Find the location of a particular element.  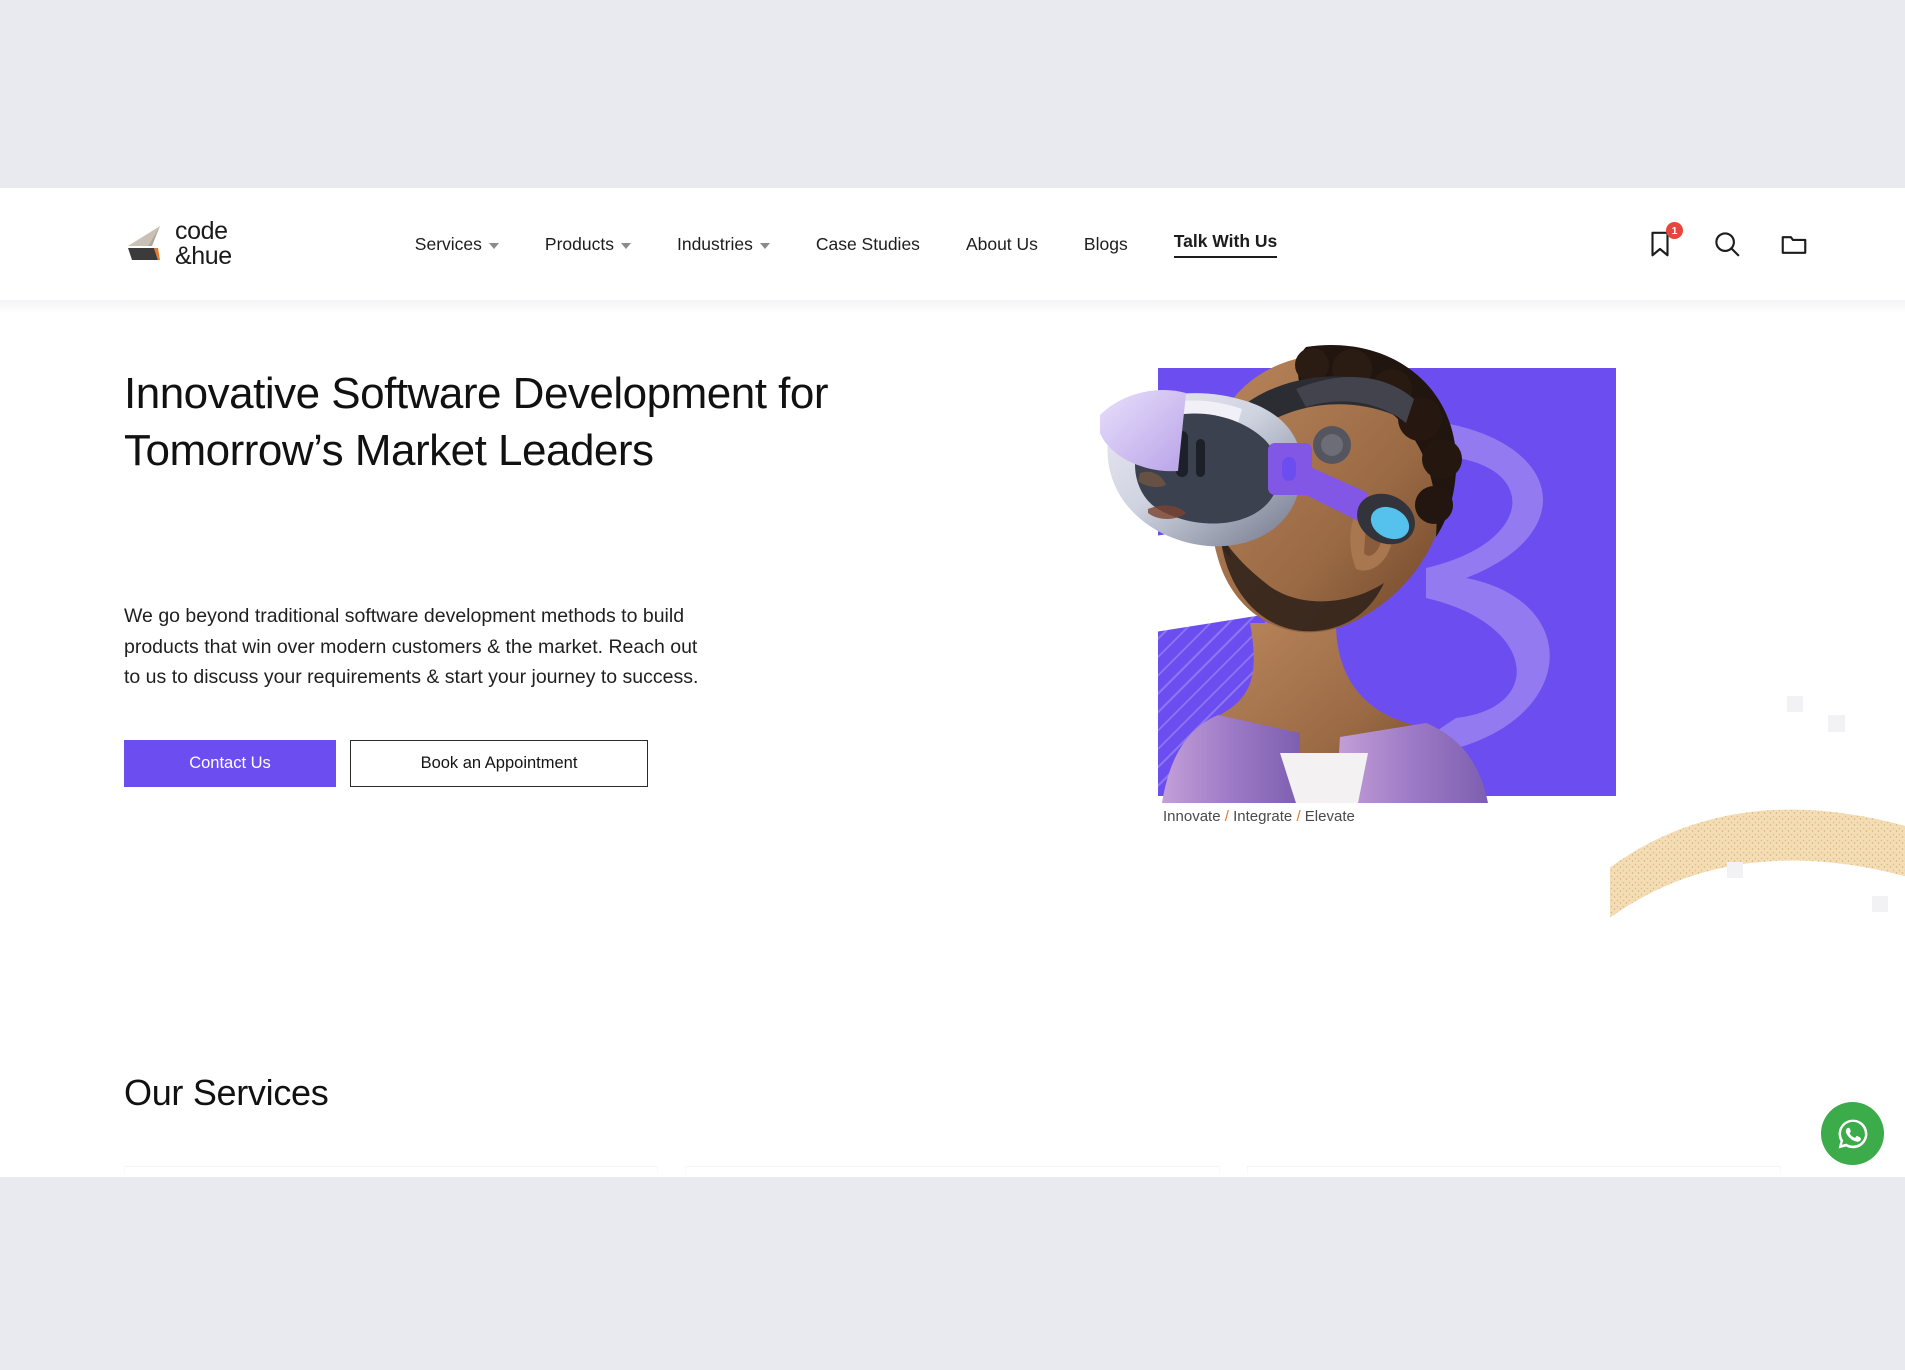

letterbox-top is located at coordinates (952, 94).